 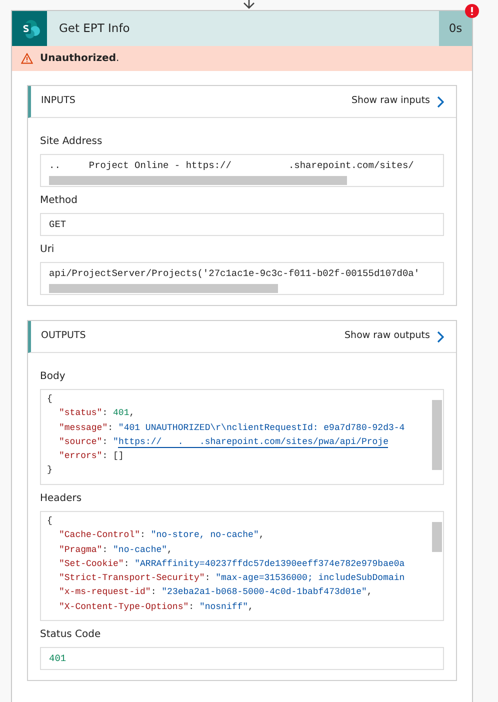 What do you see at coordinates (162, 535) in the screenshot?
I see `code-line: "Cache-Control": "no-store, no-cache",` at bounding box center [162, 535].